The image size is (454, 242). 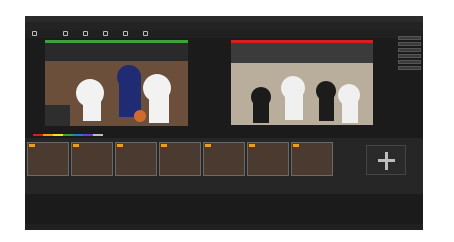 I want to click on program-frame-image, so click(x=302, y=84).